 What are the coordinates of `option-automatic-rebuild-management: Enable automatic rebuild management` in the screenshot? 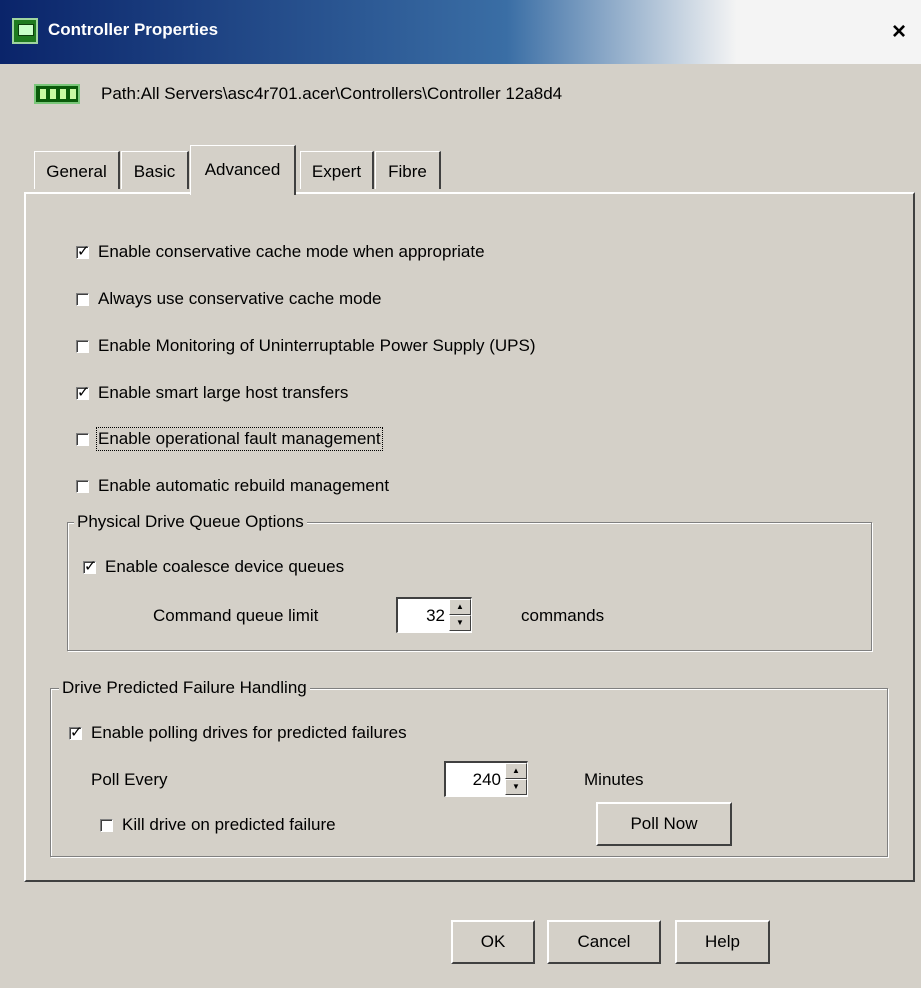 It's located at (232, 486).